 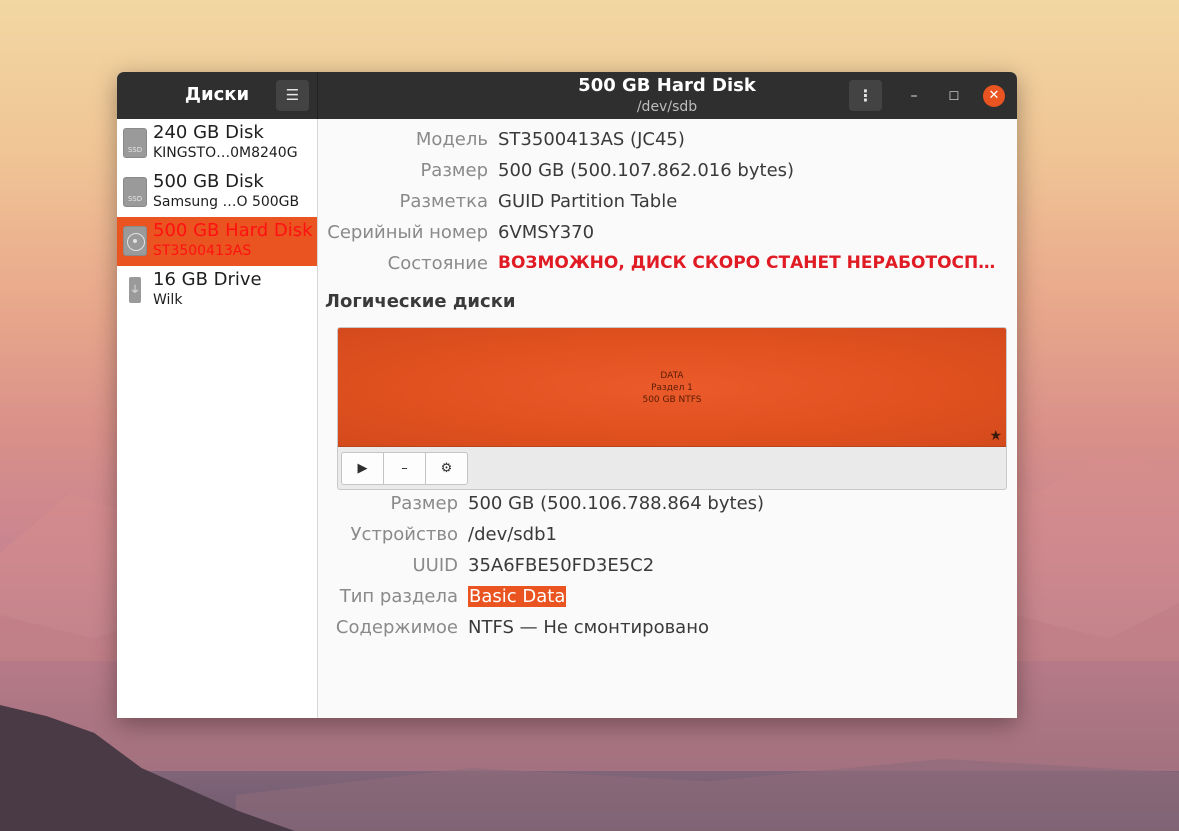 I want to click on disk-menu-button: ⋮, so click(x=865, y=95).